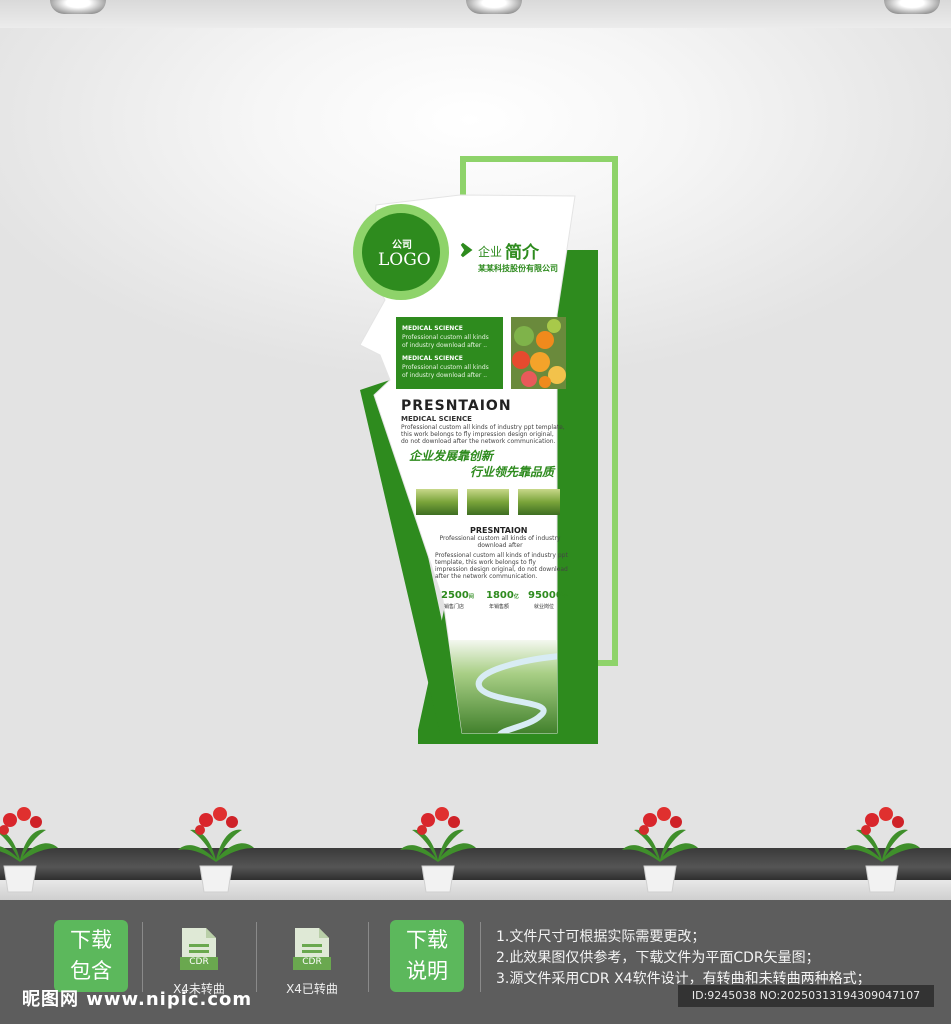  I want to click on company-name: 某某科技股份有限公司, so click(518, 268).